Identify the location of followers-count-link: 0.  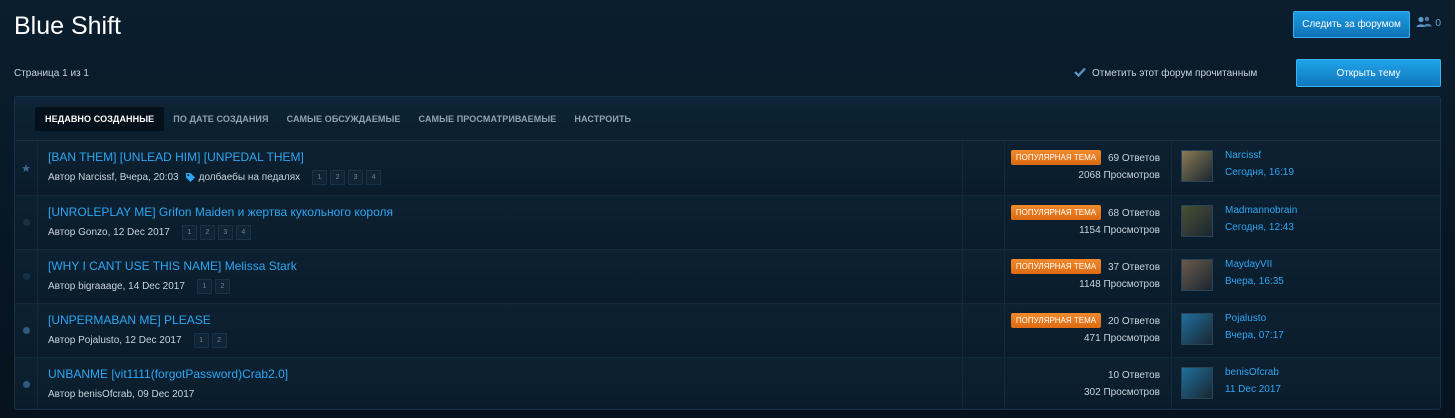
(1428, 23).